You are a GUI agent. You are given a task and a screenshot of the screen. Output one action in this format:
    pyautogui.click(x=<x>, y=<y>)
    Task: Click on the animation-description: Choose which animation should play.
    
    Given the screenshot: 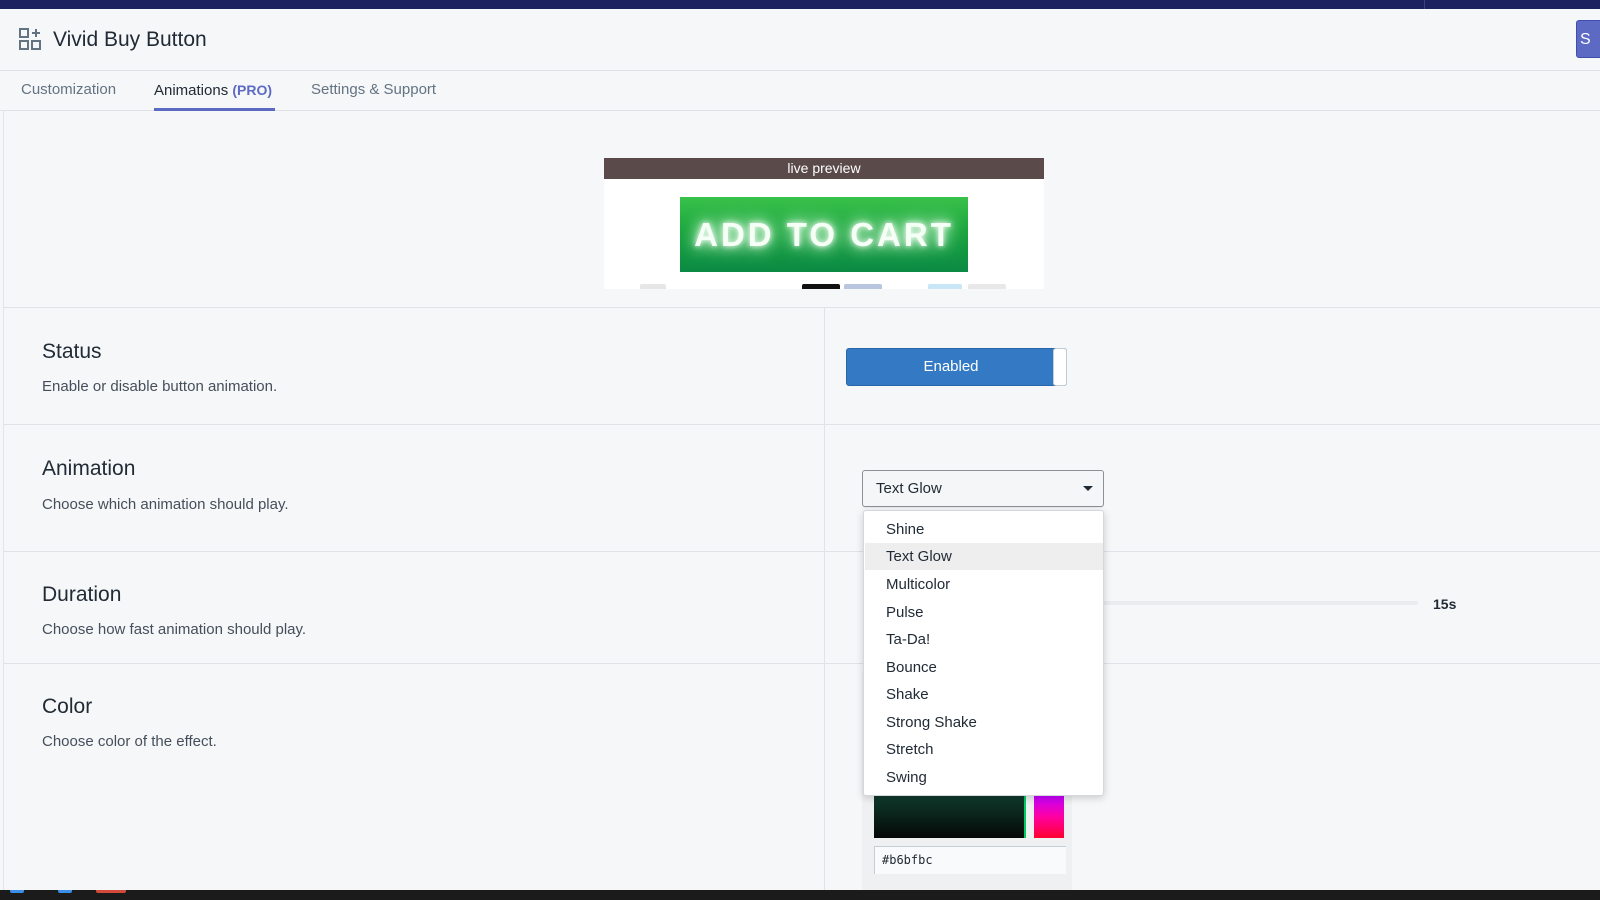 What is the action you would take?
    pyautogui.click(x=165, y=504)
    